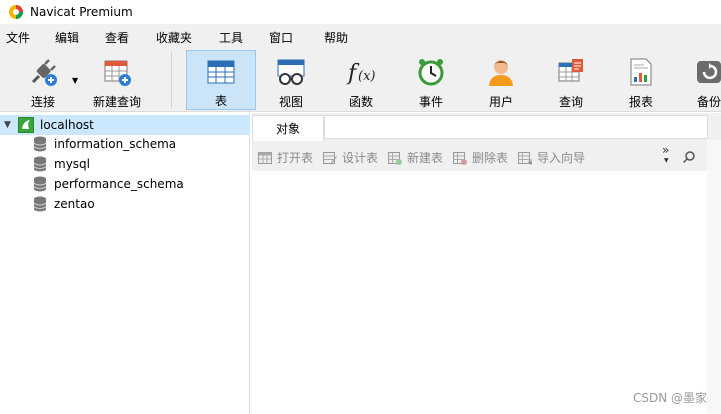 This screenshot has height=414, width=721. I want to click on right-scrollbar-region, so click(714, 277).